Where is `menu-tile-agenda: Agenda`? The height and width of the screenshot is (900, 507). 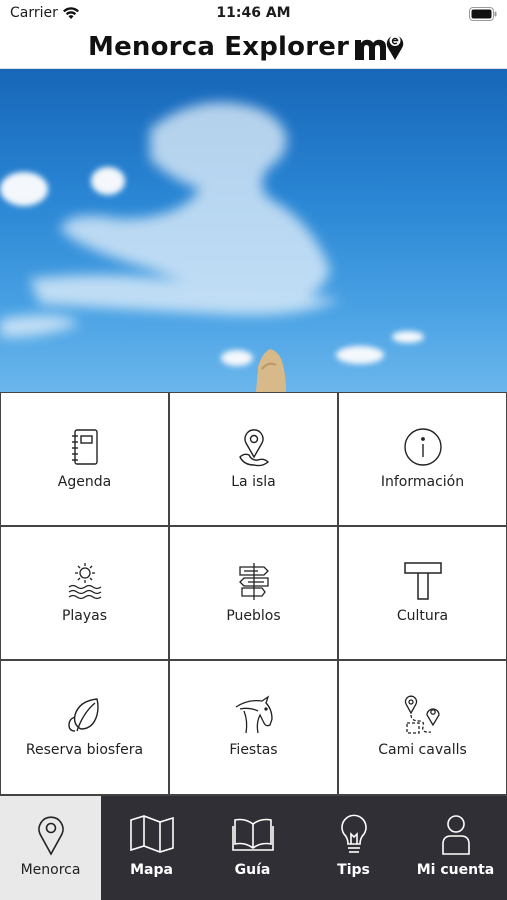
menu-tile-agenda: Agenda is located at coordinates (84, 459).